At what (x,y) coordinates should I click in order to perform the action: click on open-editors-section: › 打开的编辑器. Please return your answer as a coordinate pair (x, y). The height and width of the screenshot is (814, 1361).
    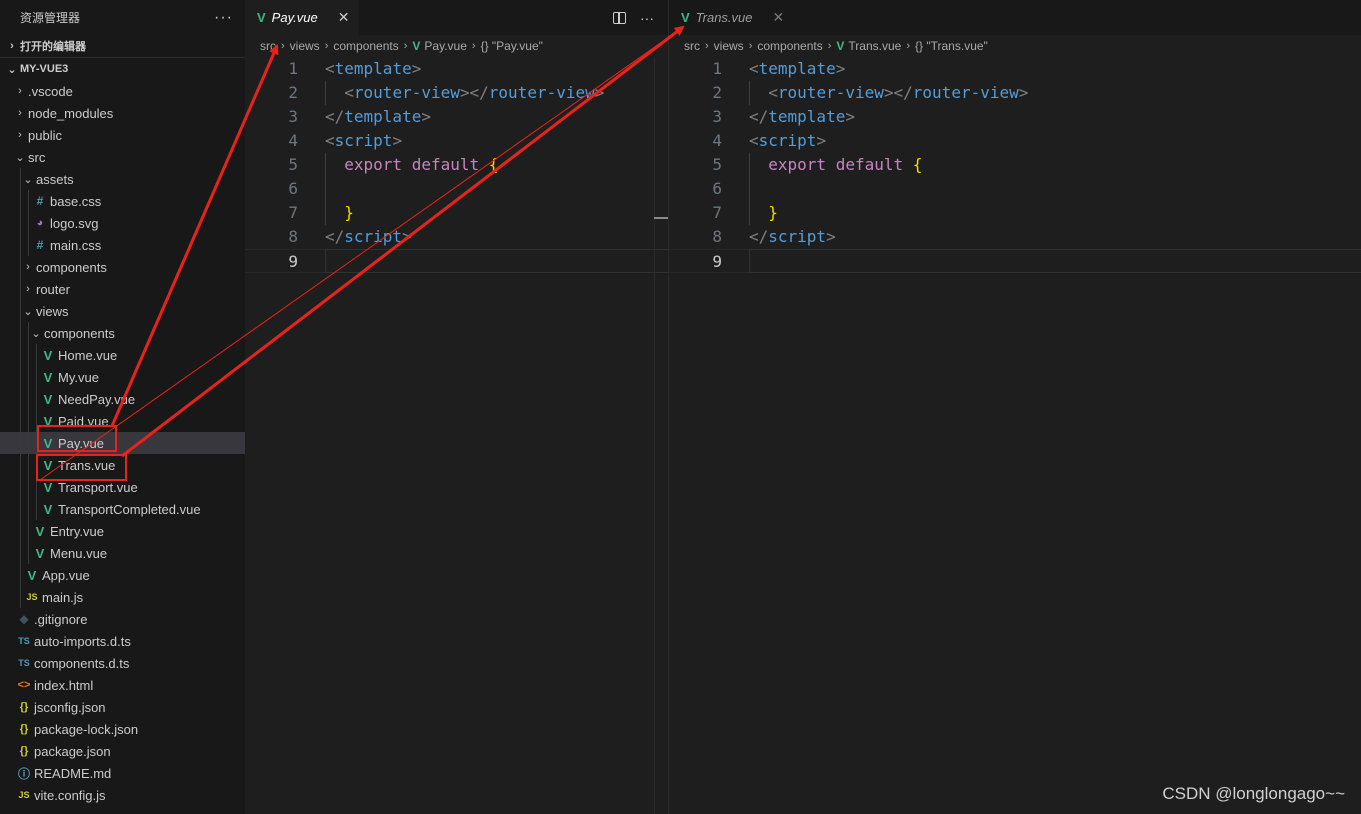
    Looking at the image, I should click on (122, 46).